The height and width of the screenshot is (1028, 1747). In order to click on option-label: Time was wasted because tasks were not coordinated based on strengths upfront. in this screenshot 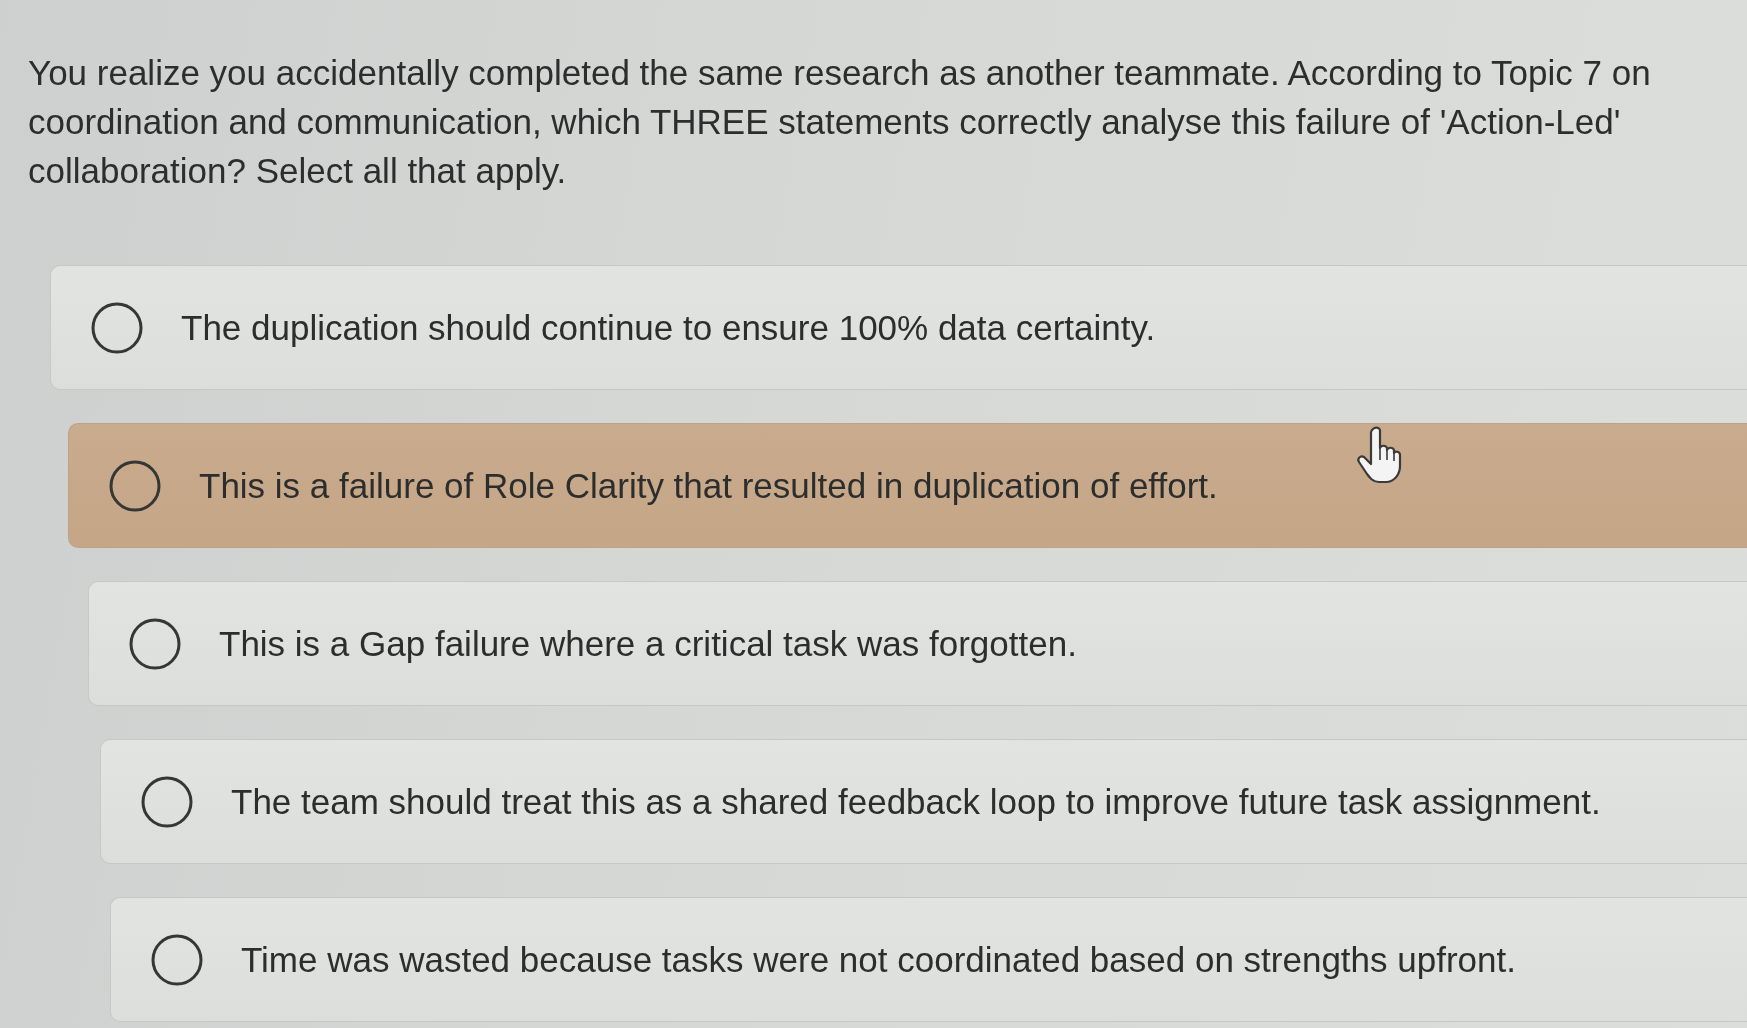, I will do `click(878, 959)`.